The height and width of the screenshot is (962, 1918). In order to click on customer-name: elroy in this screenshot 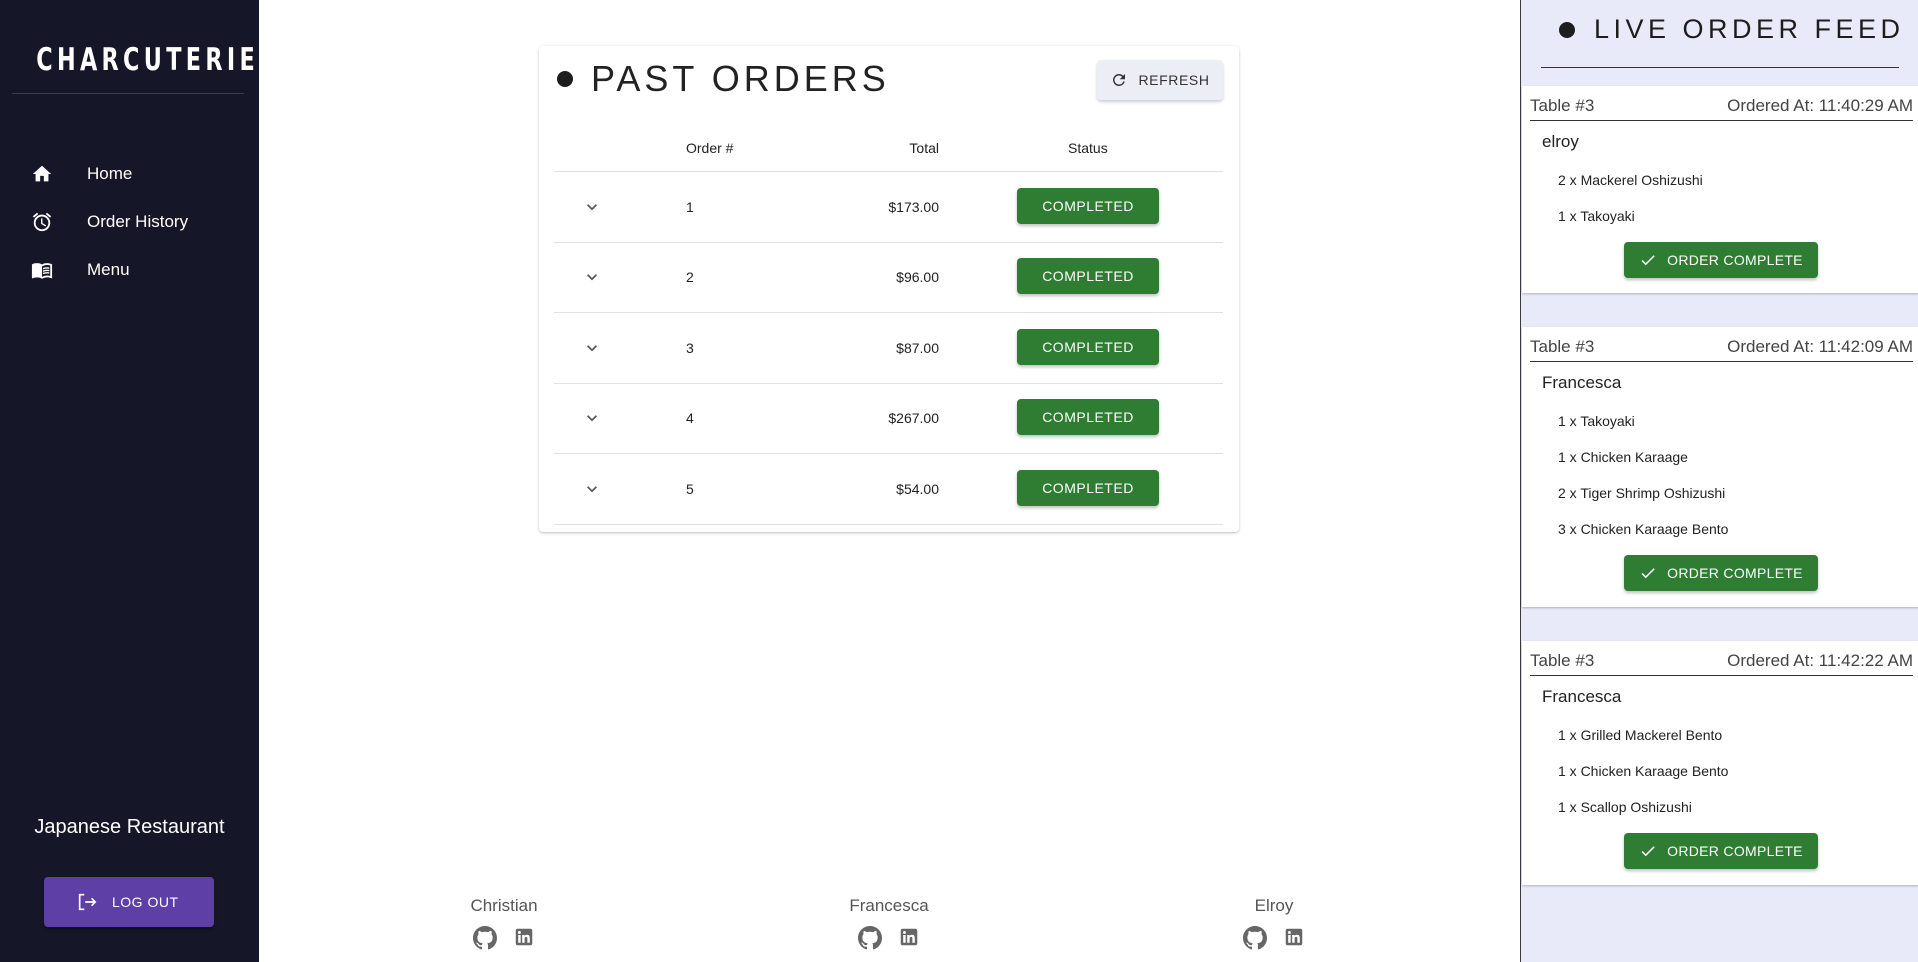, I will do `click(1560, 141)`.